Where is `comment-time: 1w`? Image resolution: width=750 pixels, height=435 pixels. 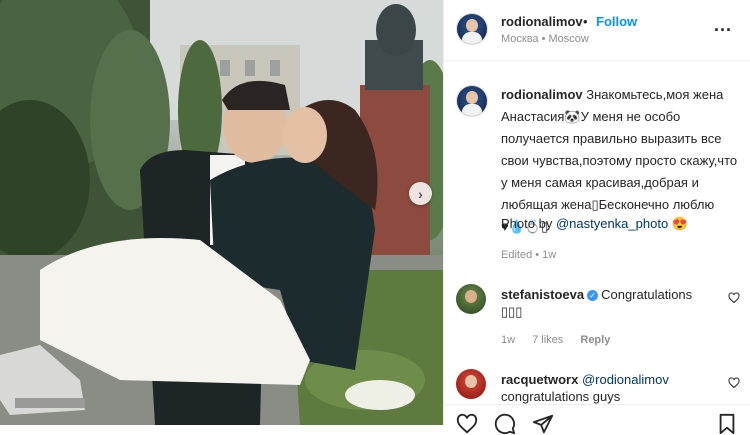 comment-time: 1w is located at coordinates (508, 340).